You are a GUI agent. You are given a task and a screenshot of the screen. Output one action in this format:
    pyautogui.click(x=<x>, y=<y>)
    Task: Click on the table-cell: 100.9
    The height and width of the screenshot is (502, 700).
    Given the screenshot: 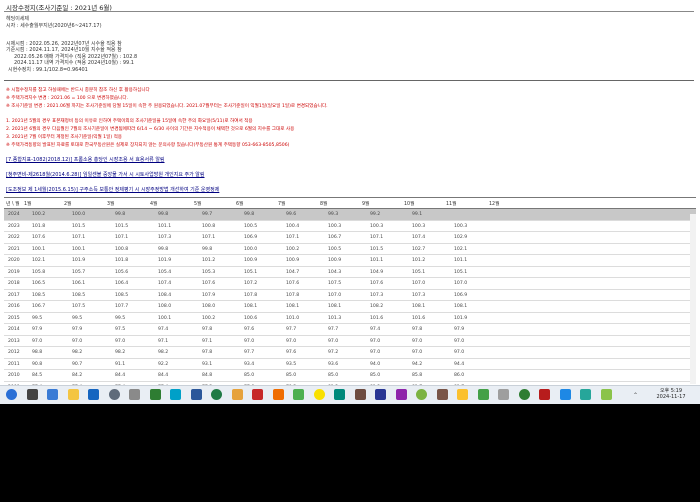 What is the action you would take?
    pyautogui.click(x=293, y=260)
    